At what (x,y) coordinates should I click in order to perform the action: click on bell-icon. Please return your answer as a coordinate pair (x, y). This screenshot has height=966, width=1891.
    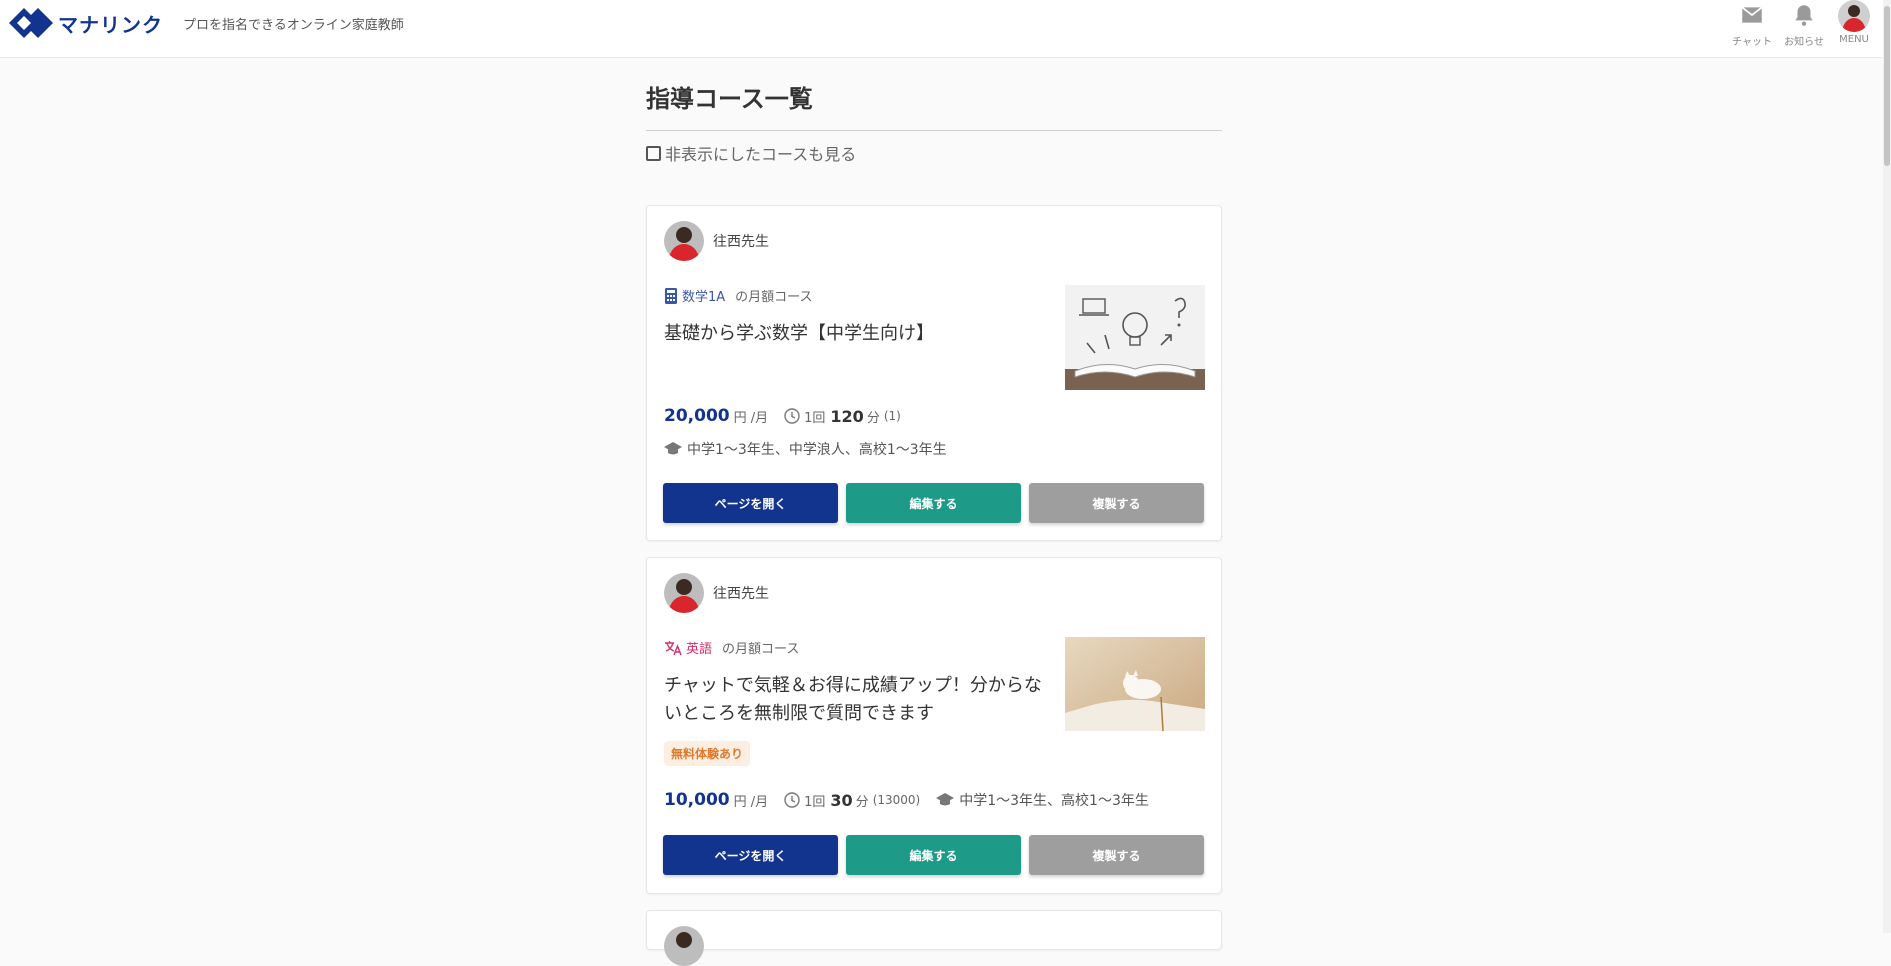
    Looking at the image, I should click on (1804, 15).